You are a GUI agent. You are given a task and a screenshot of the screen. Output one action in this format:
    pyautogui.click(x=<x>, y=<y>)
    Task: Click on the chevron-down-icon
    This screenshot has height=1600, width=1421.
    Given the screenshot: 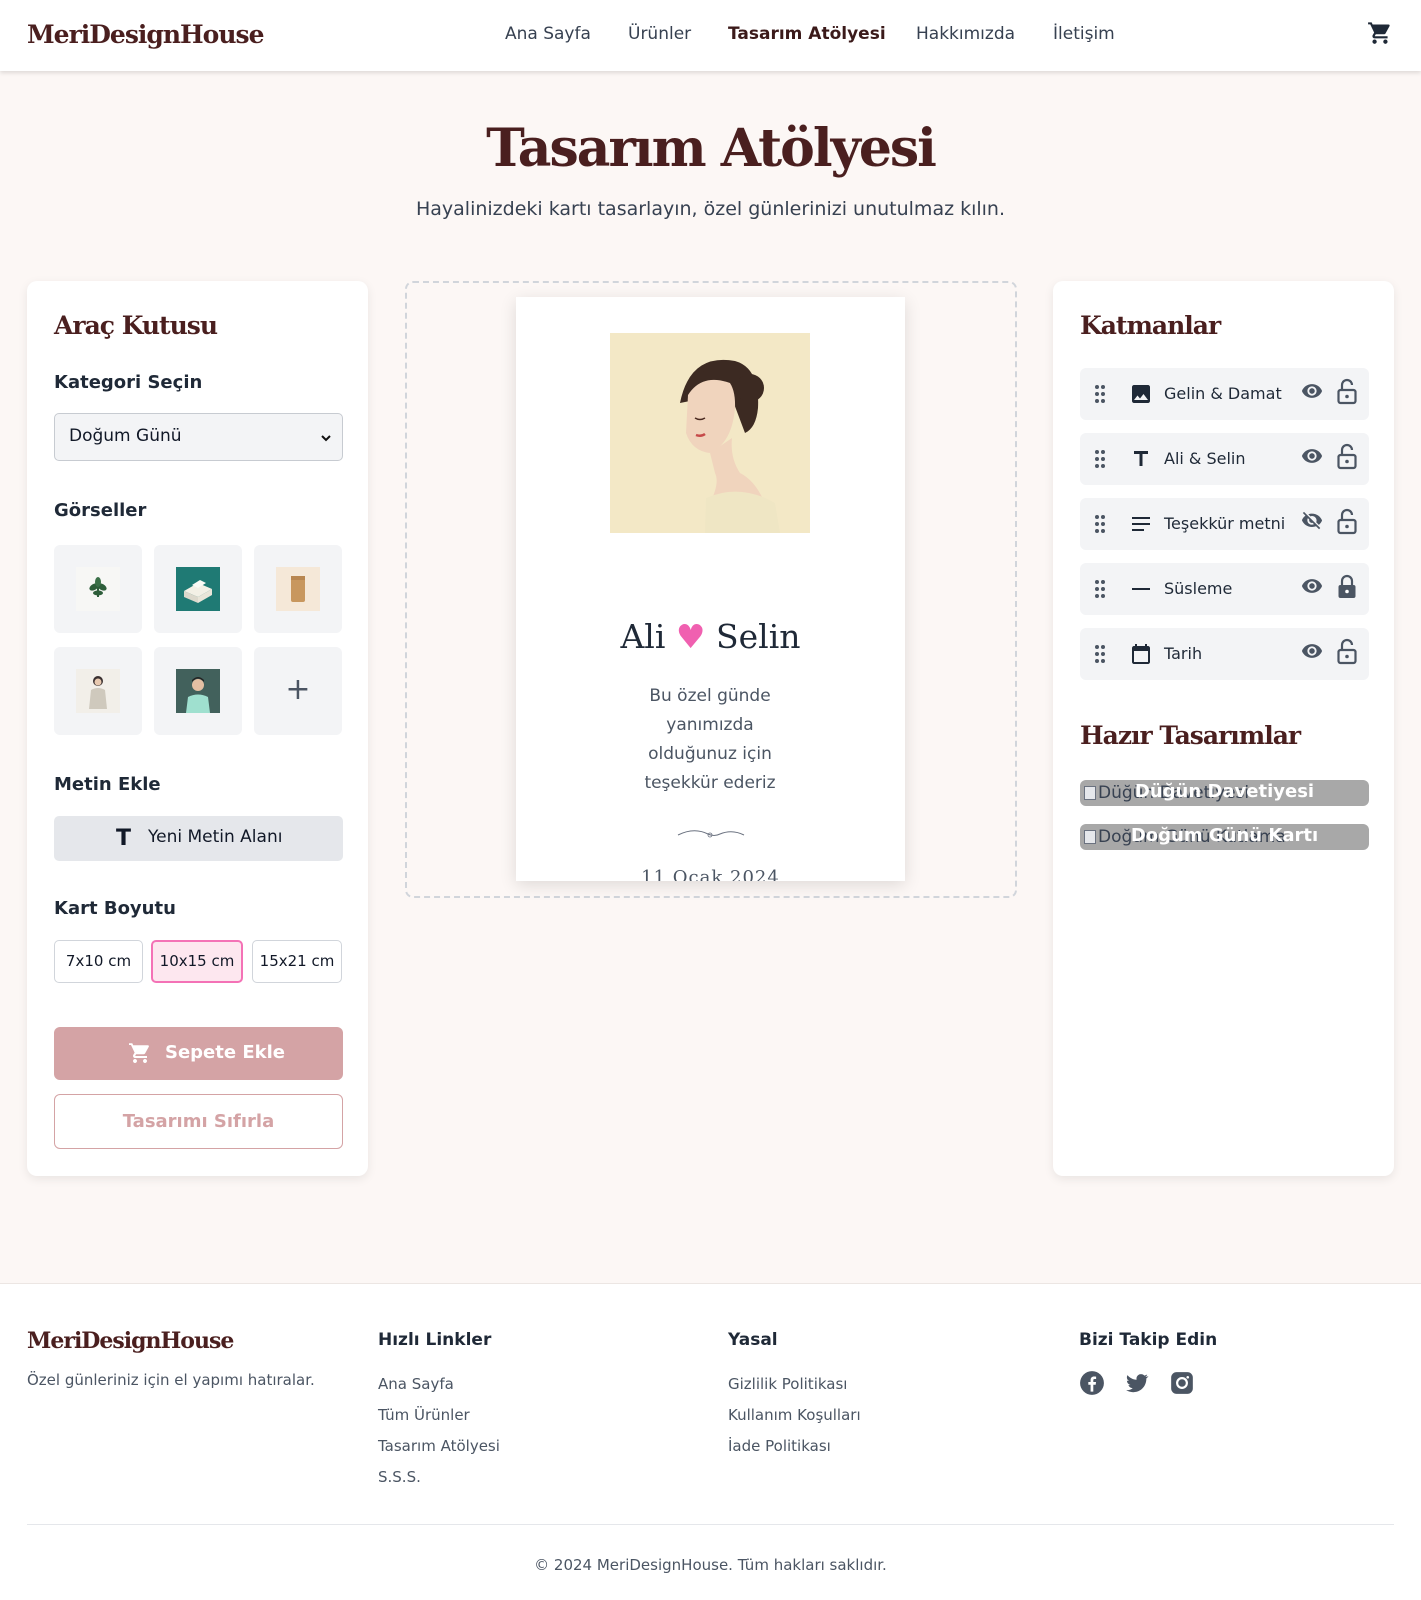 What is the action you would take?
    pyautogui.click(x=326, y=438)
    